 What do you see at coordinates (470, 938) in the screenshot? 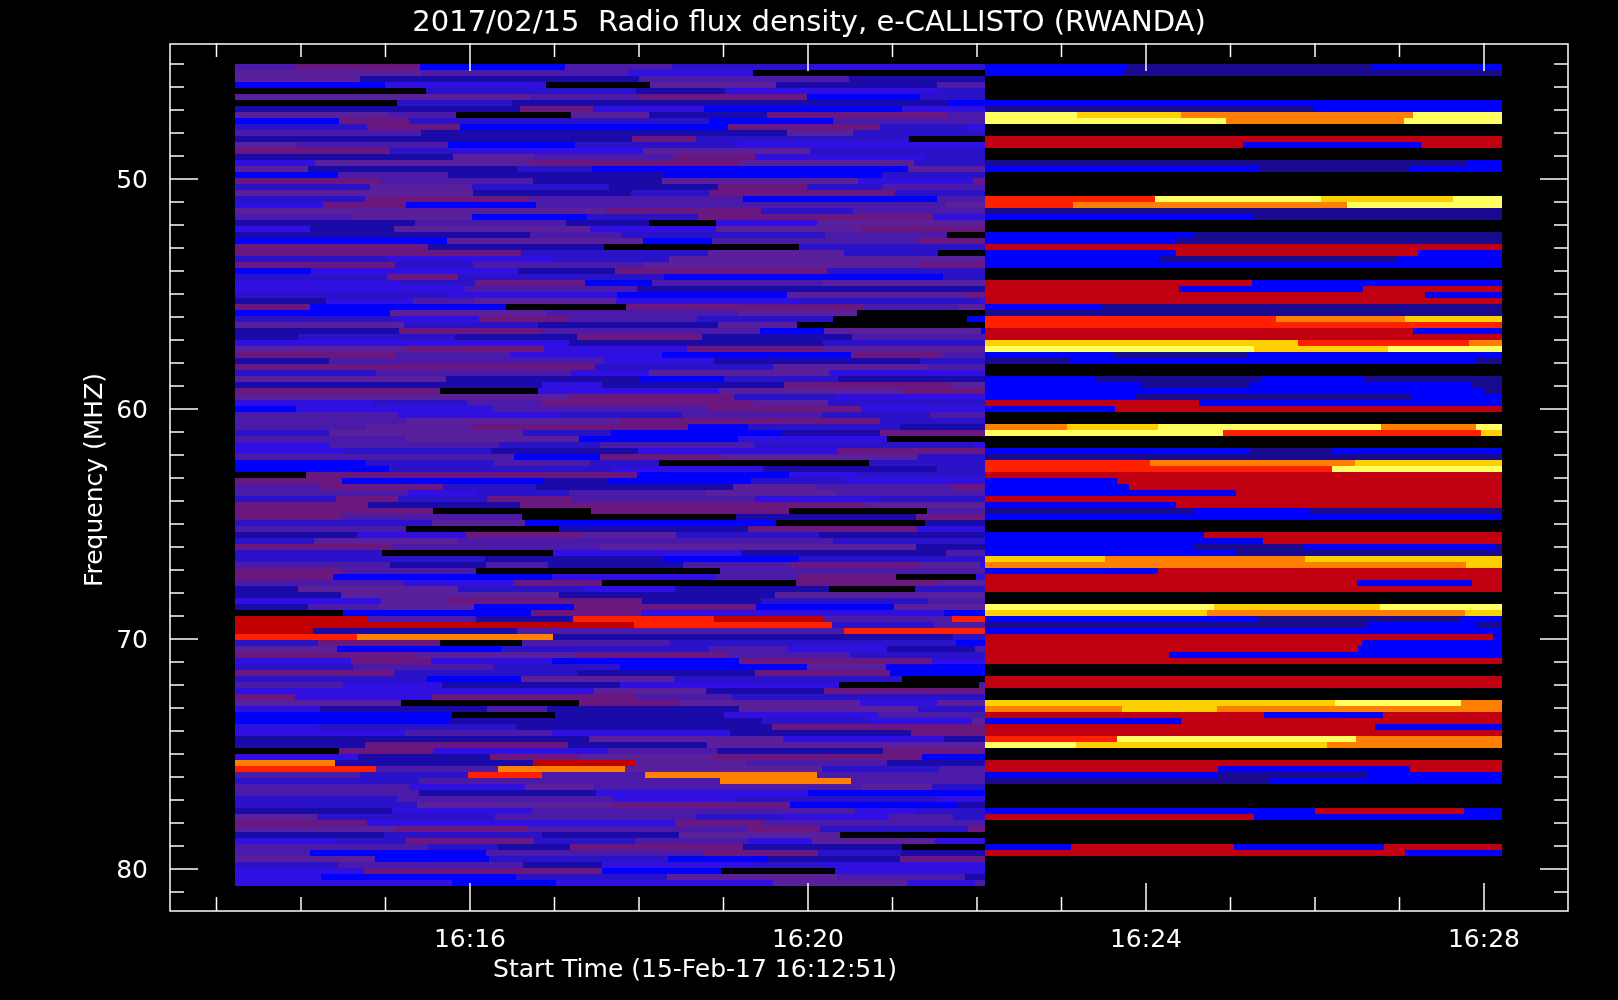
I see `tick-label: 16:16` at bounding box center [470, 938].